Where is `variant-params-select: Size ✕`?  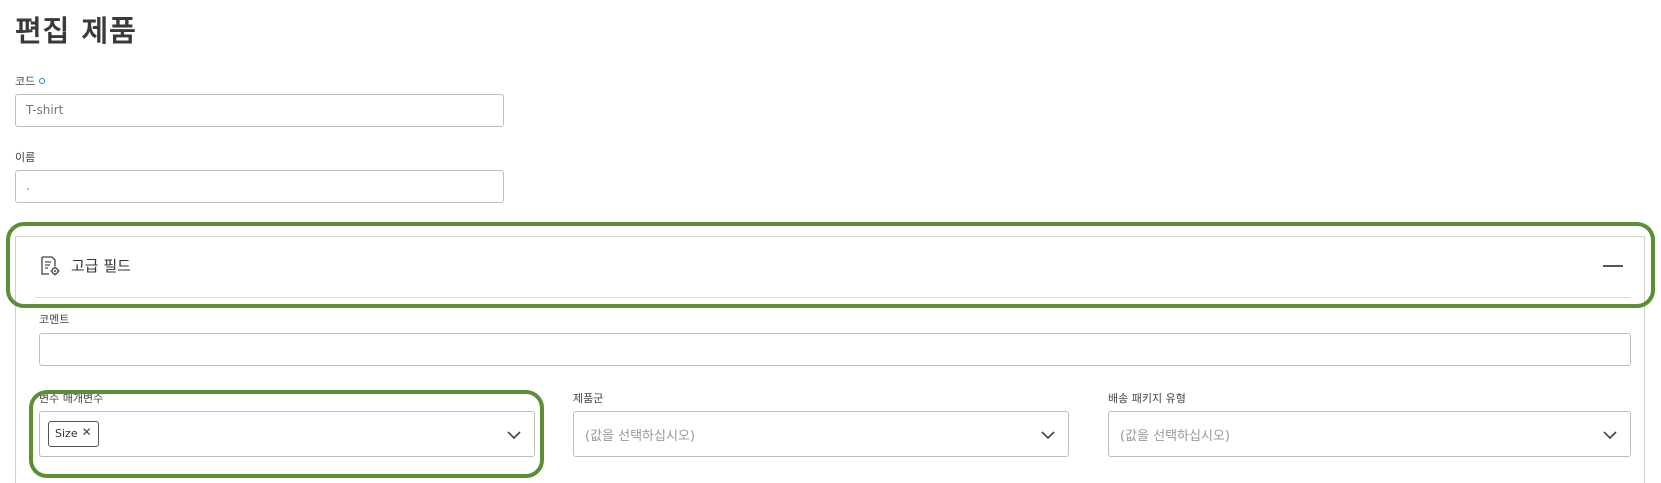 variant-params-select: Size ✕ is located at coordinates (287, 434).